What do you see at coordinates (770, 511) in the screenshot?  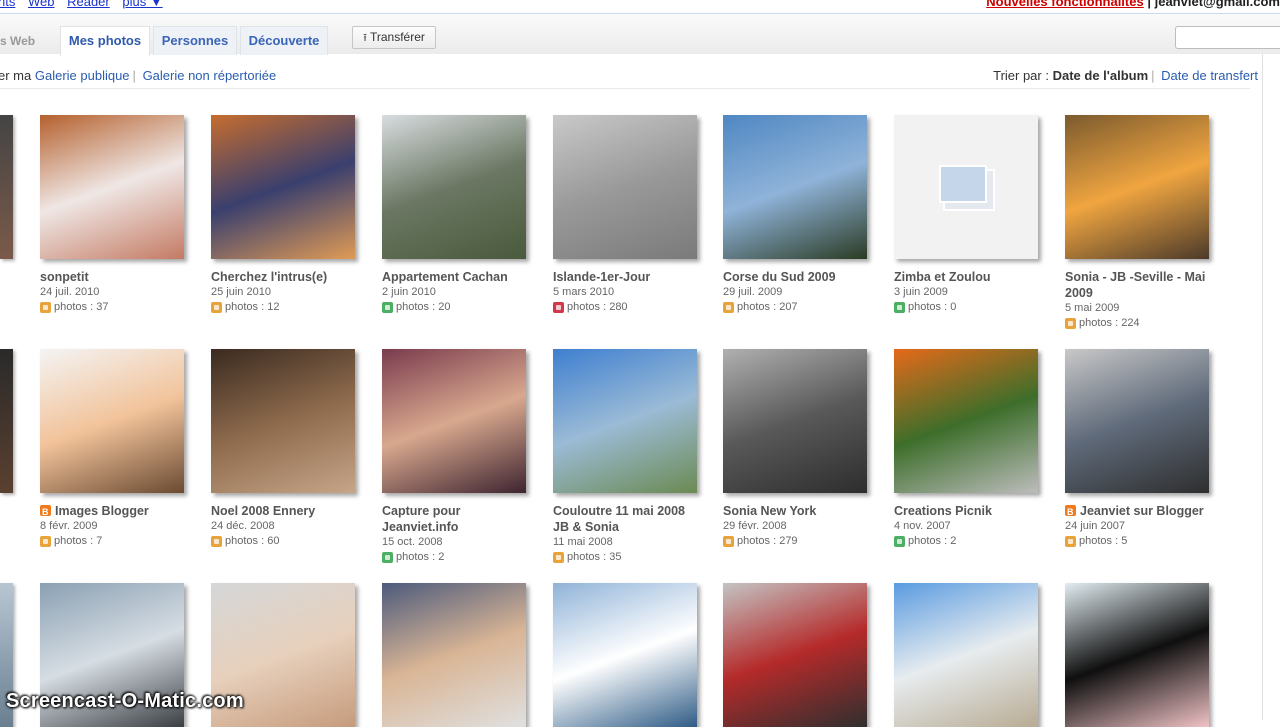 I see `album-title-text: Sonia New York` at bounding box center [770, 511].